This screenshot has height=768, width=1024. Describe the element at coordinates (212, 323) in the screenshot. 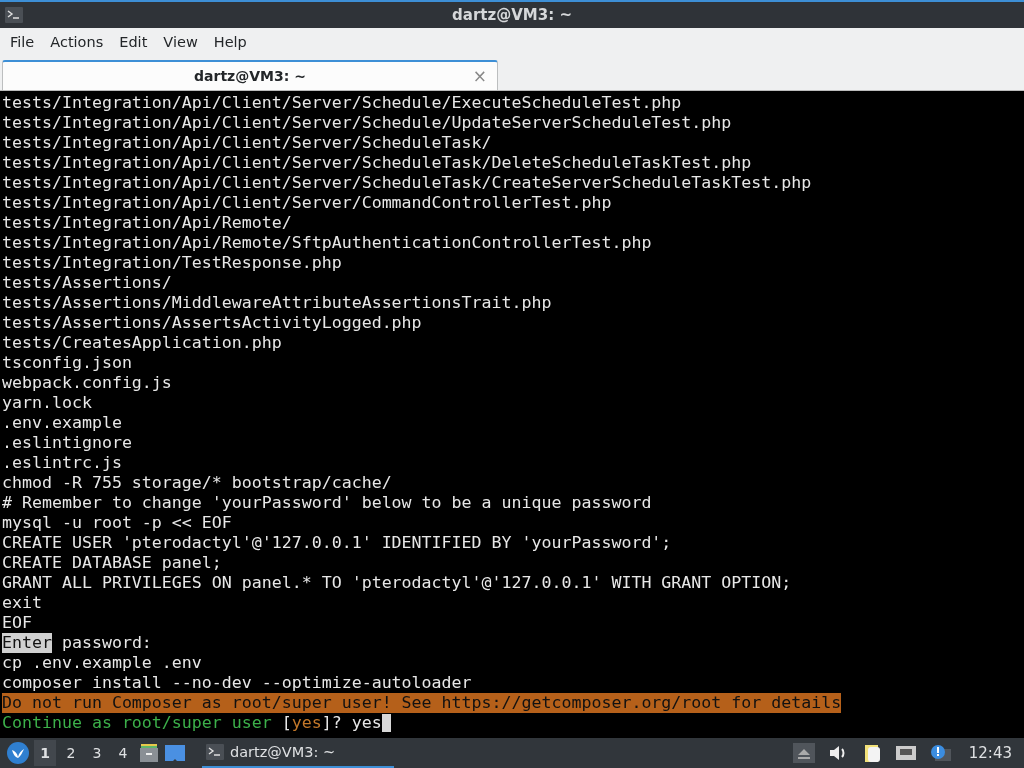

I see `terminal-line: tests/Assertions/AssertsActivityLogged.php` at that location.